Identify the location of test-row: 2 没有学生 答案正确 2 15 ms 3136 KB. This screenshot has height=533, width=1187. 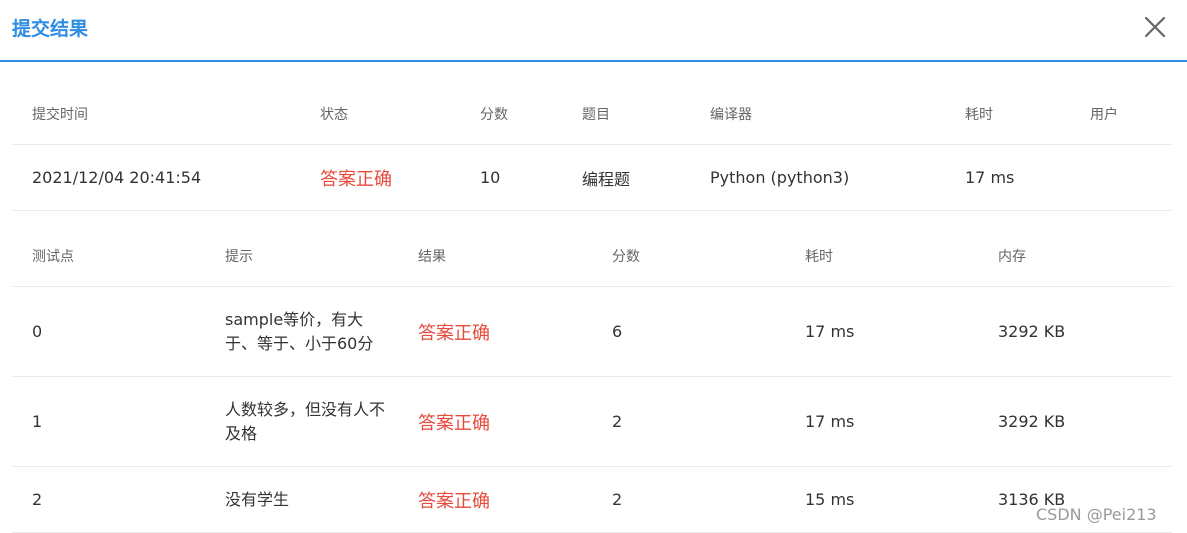
(592, 500).